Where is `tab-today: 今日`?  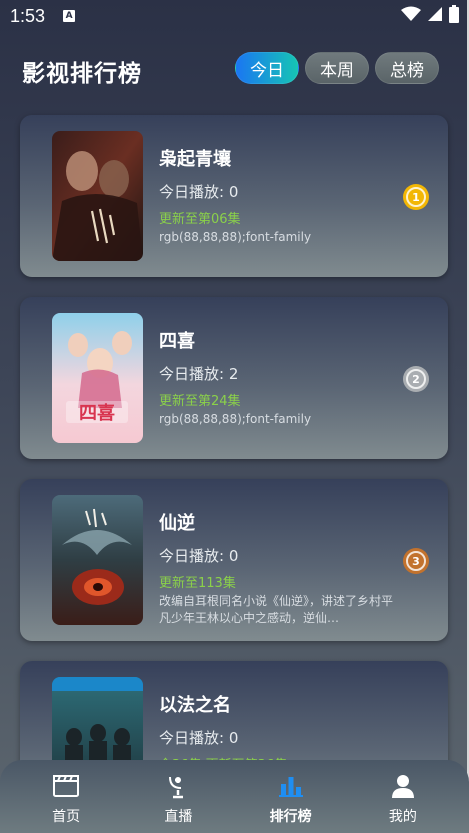 tab-today: 今日 is located at coordinates (267, 68).